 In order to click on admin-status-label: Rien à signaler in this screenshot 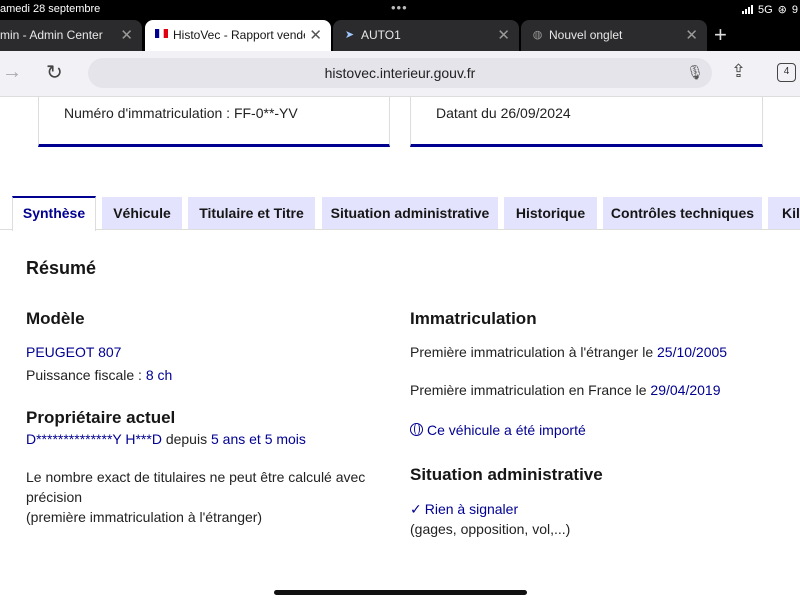, I will do `click(471, 509)`.